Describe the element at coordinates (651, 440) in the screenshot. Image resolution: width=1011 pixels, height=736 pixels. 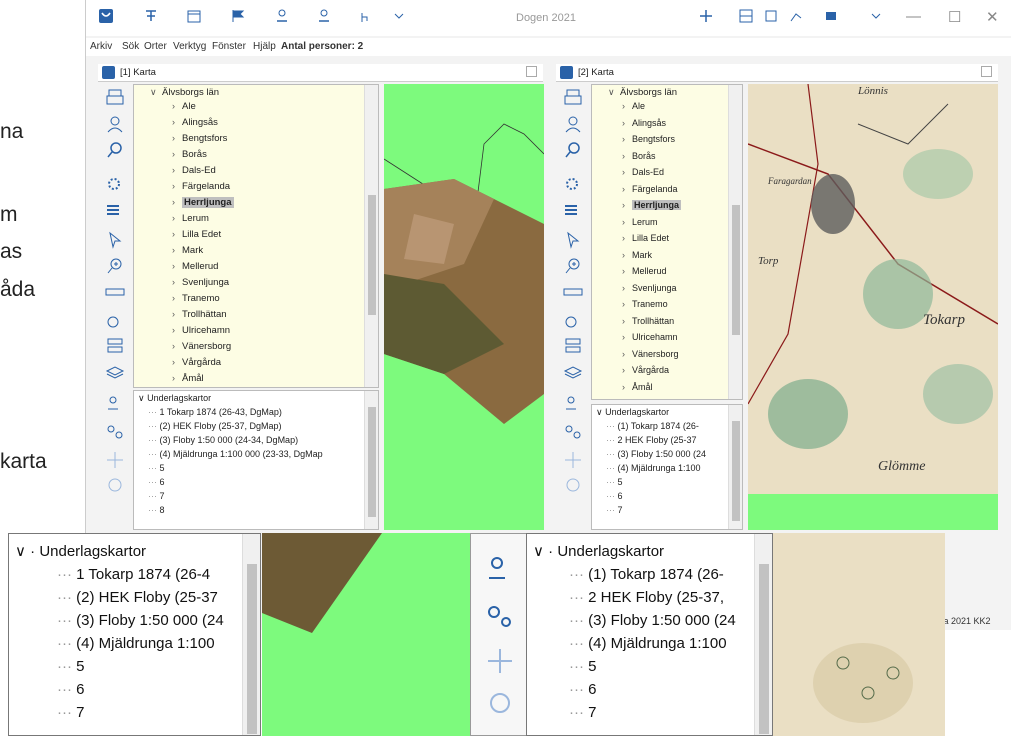
I see `underlag-item: ··· 2 HEK Floby (25-37` at that location.